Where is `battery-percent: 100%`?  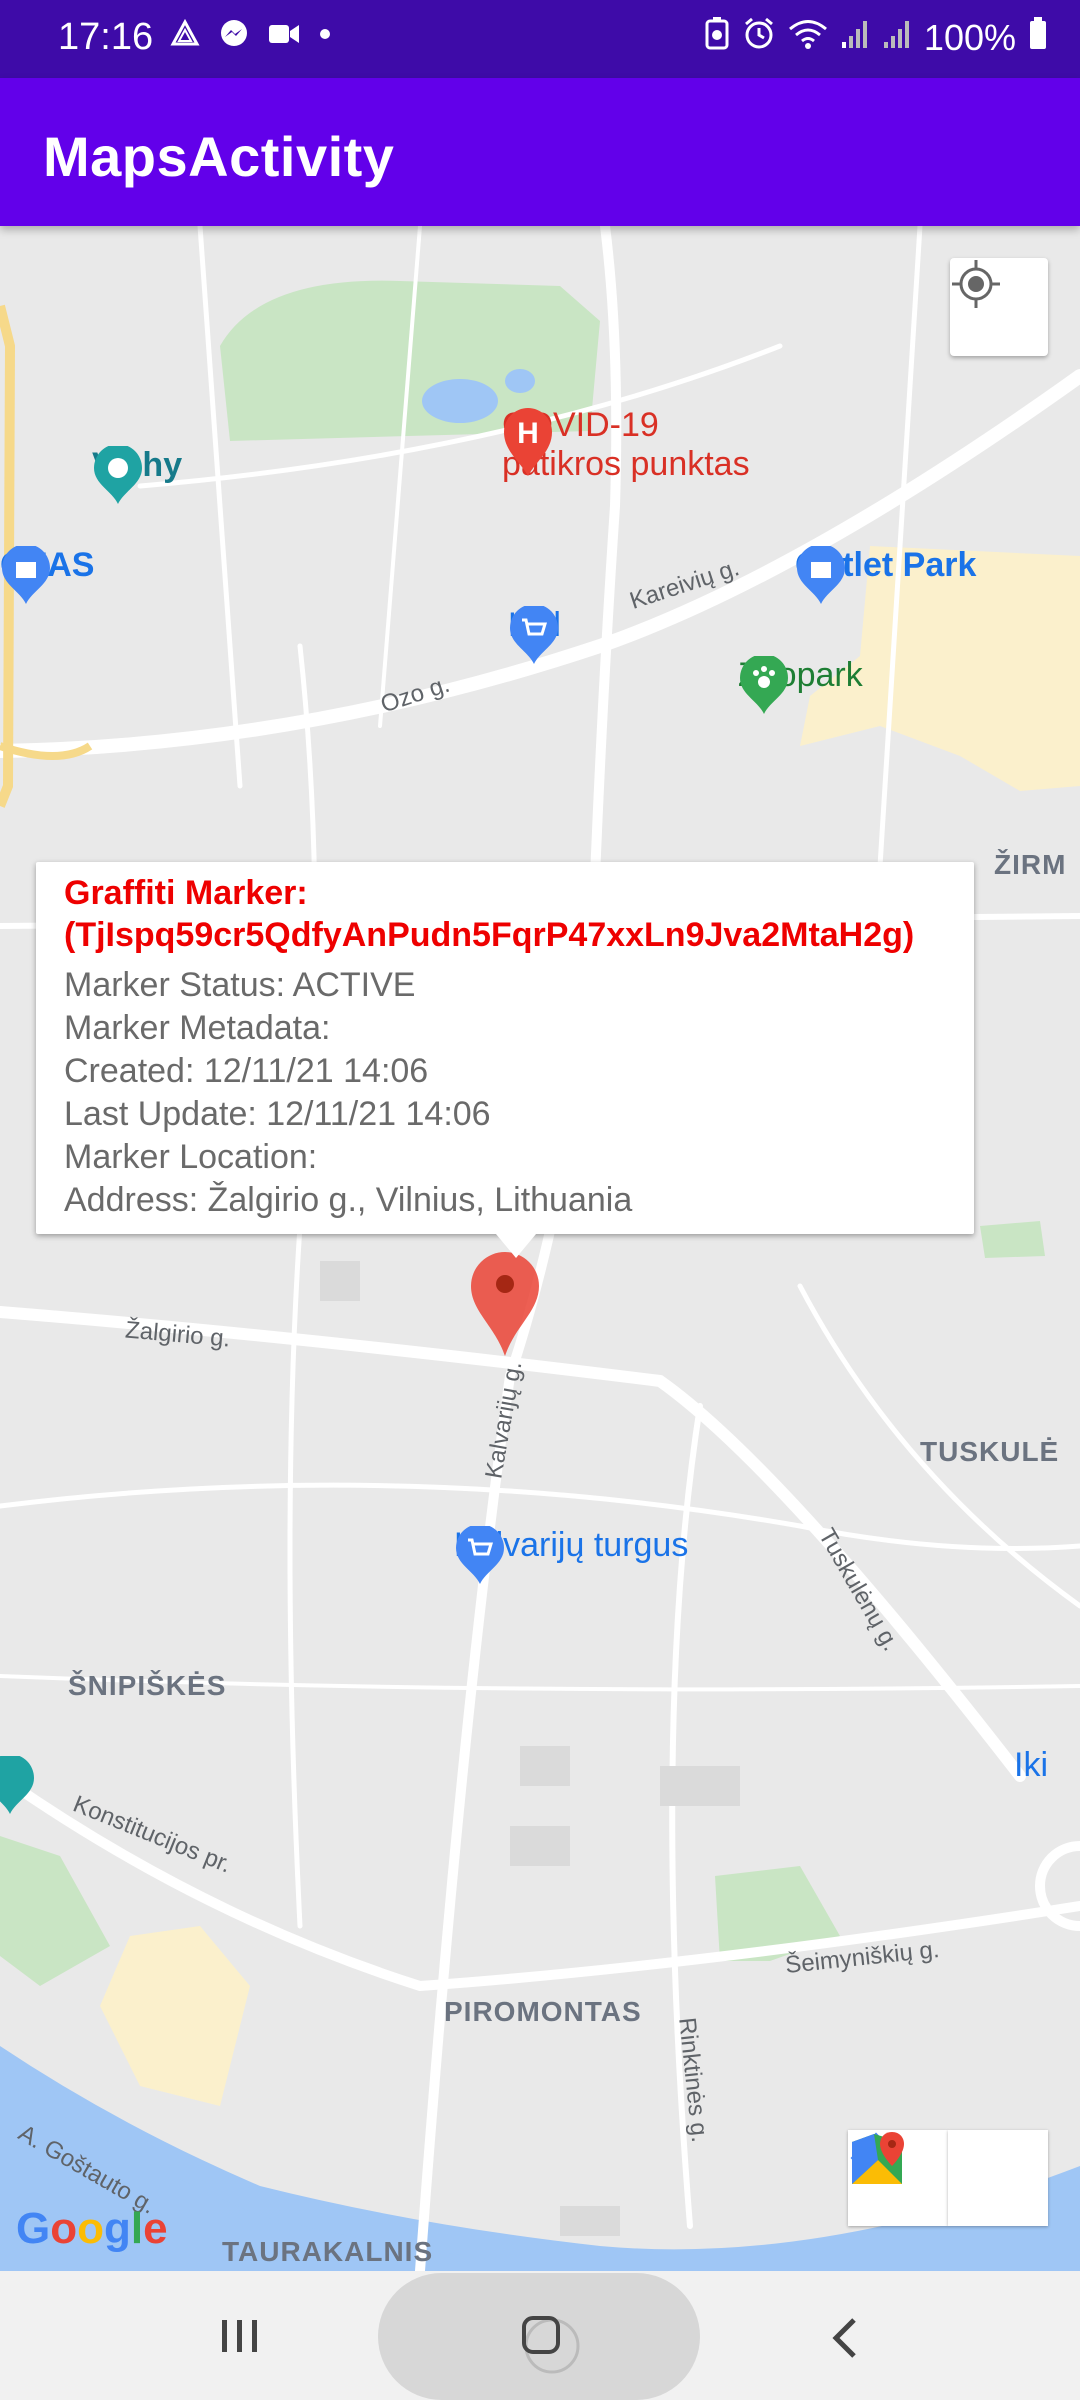 battery-percent: 100% is located at coordinates (969, 37).